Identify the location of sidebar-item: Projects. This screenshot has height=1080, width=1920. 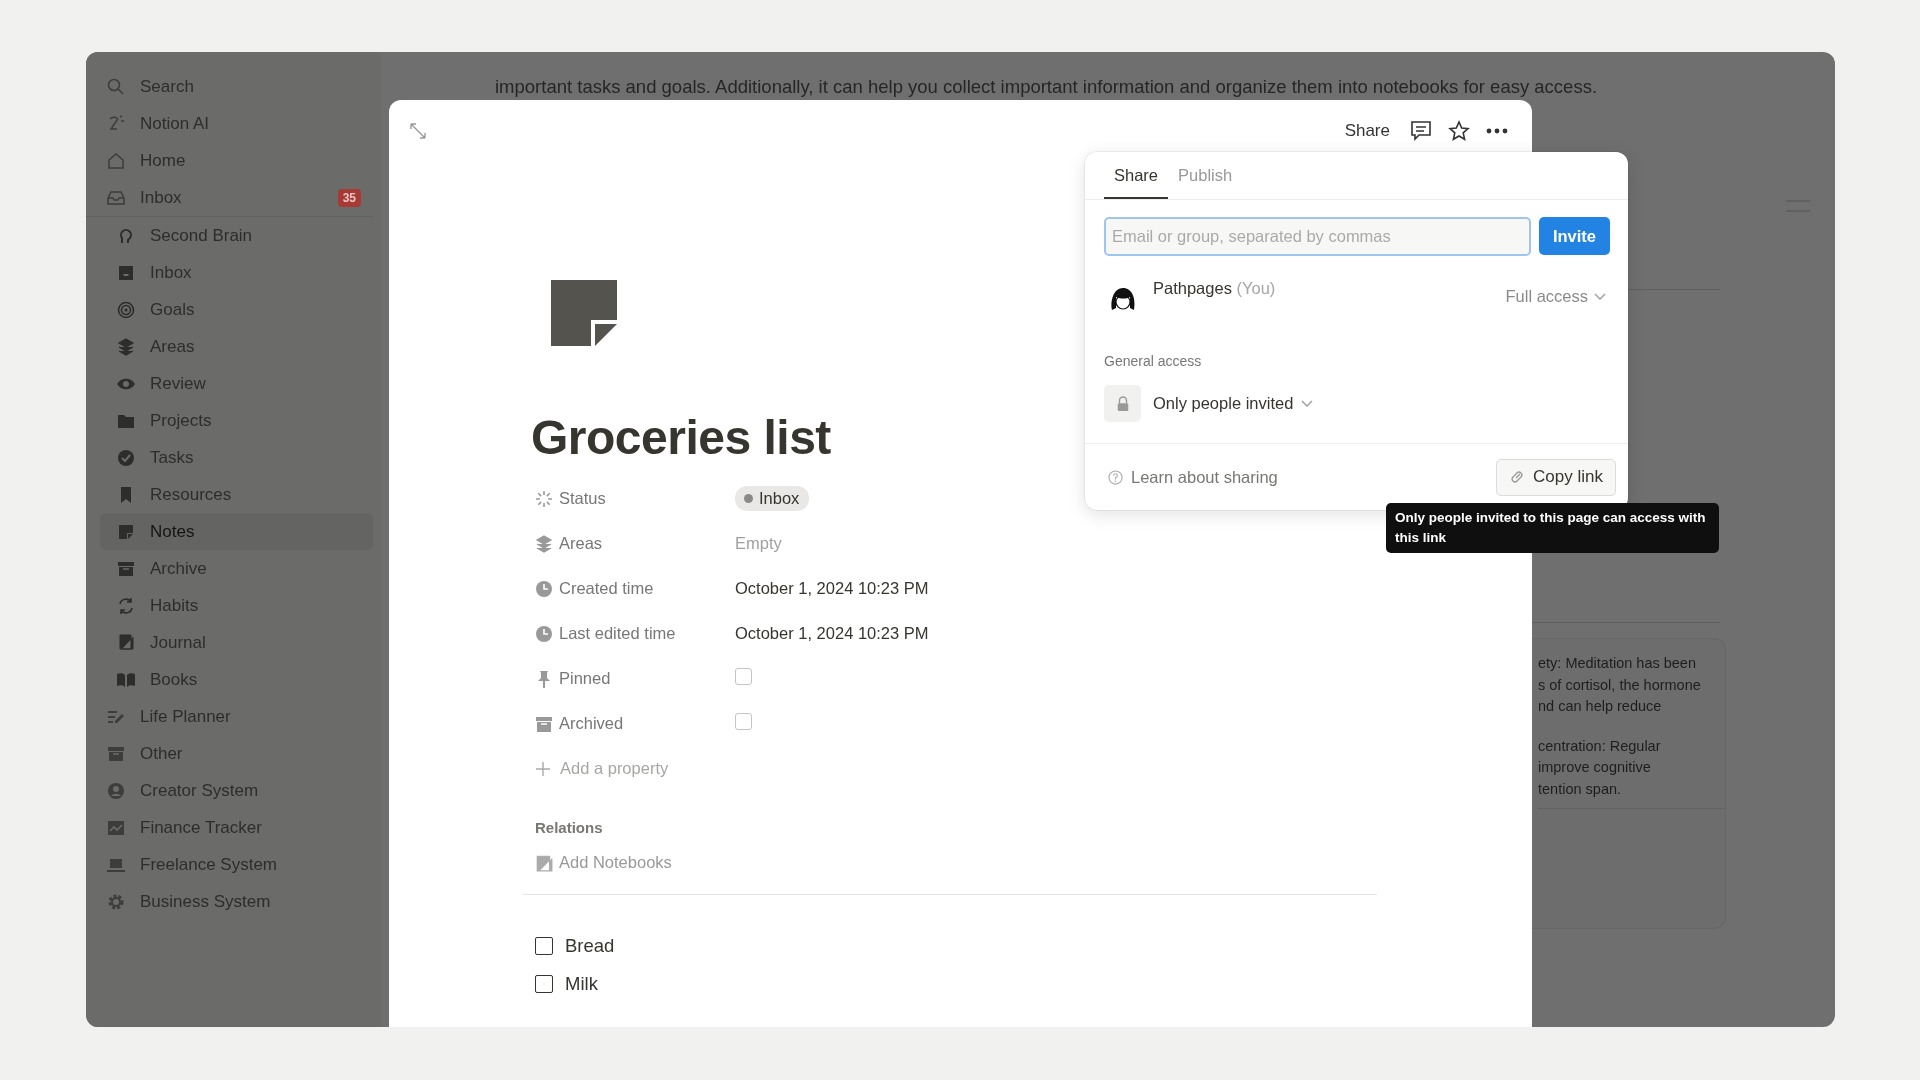
(236, 420).